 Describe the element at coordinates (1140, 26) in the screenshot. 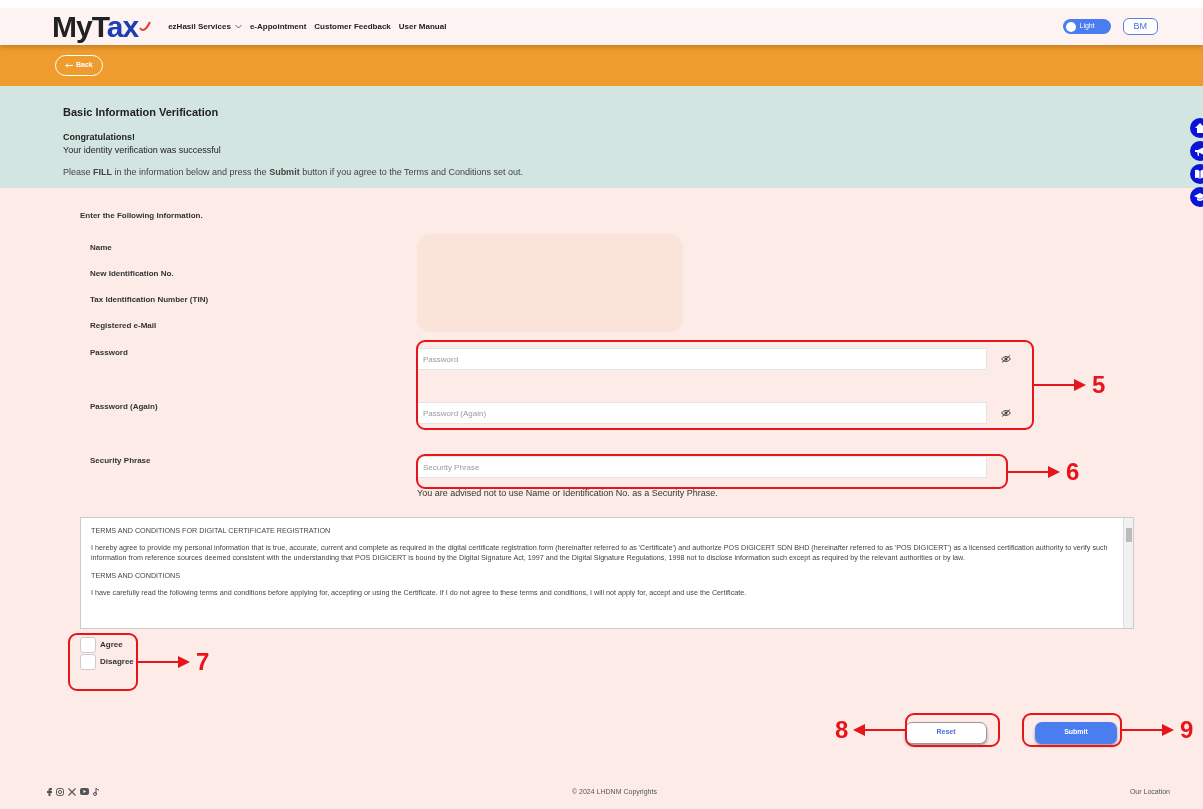

I see `language-button: BM` at that location.